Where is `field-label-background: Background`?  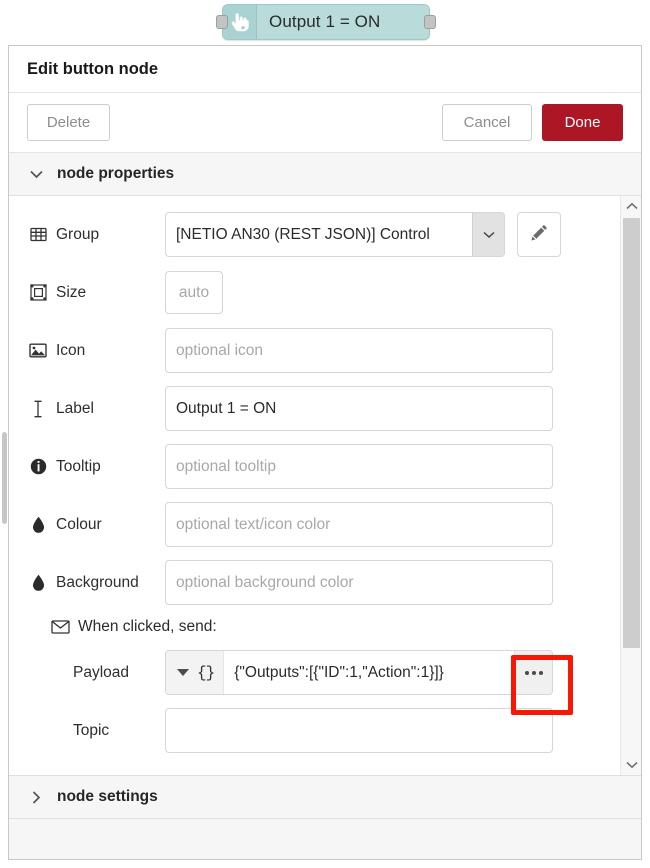
field-label-background: Background is located at coordinates (96, 583).